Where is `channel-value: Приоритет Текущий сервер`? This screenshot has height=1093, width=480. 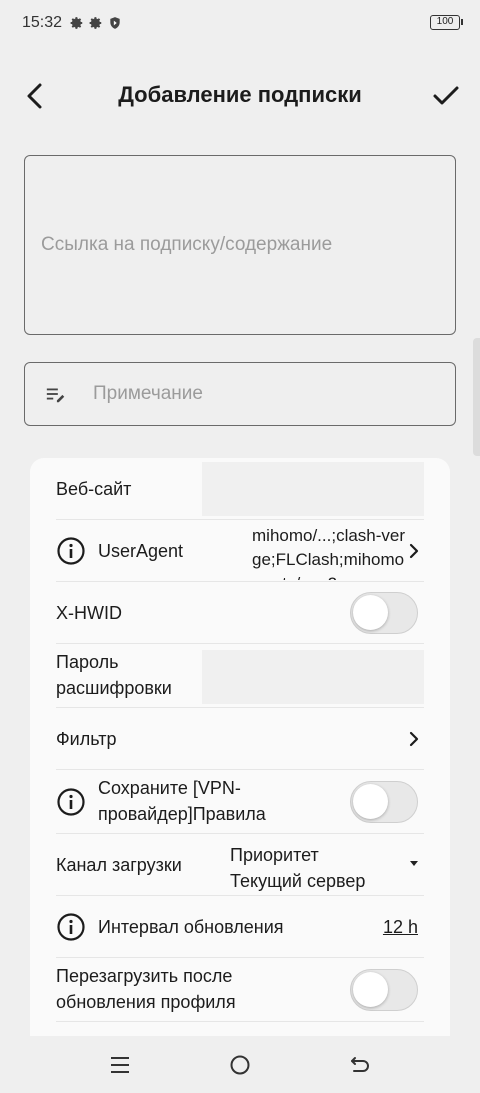
channel-value: Приоритет Текущий сервер is located at coordinates (298, 868).